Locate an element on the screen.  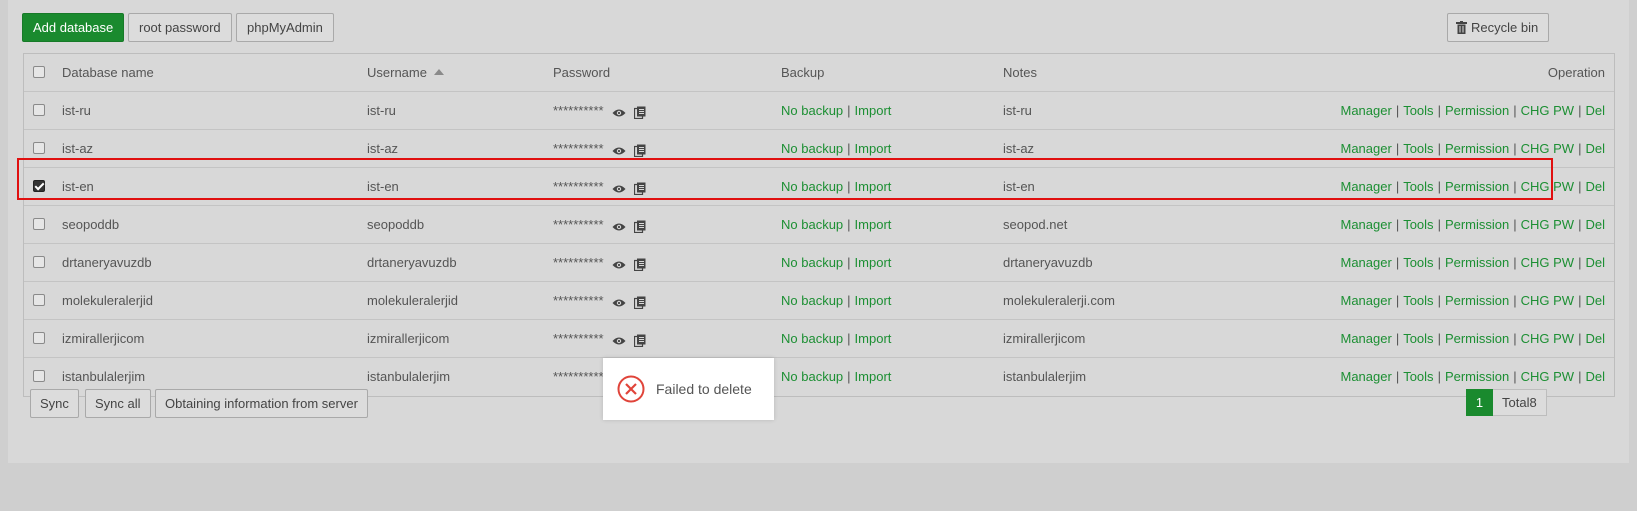
header-username: Username is located at coordinates (405, 72).